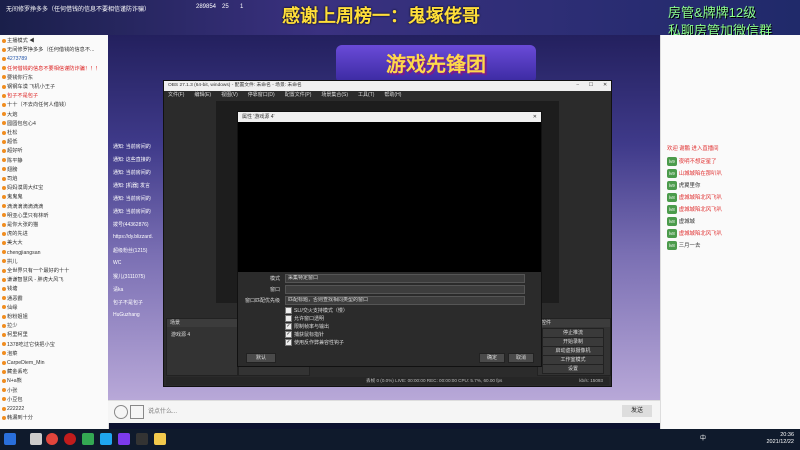  I want to click on obs-menu-item: 配置文件(P), so click(298, 95).